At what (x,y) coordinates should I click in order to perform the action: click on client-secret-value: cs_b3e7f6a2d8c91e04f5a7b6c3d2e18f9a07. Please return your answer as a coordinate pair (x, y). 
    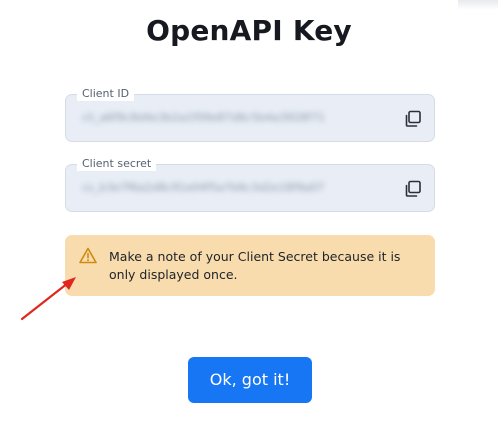
    Looking at the image, I should click on (232, 188).